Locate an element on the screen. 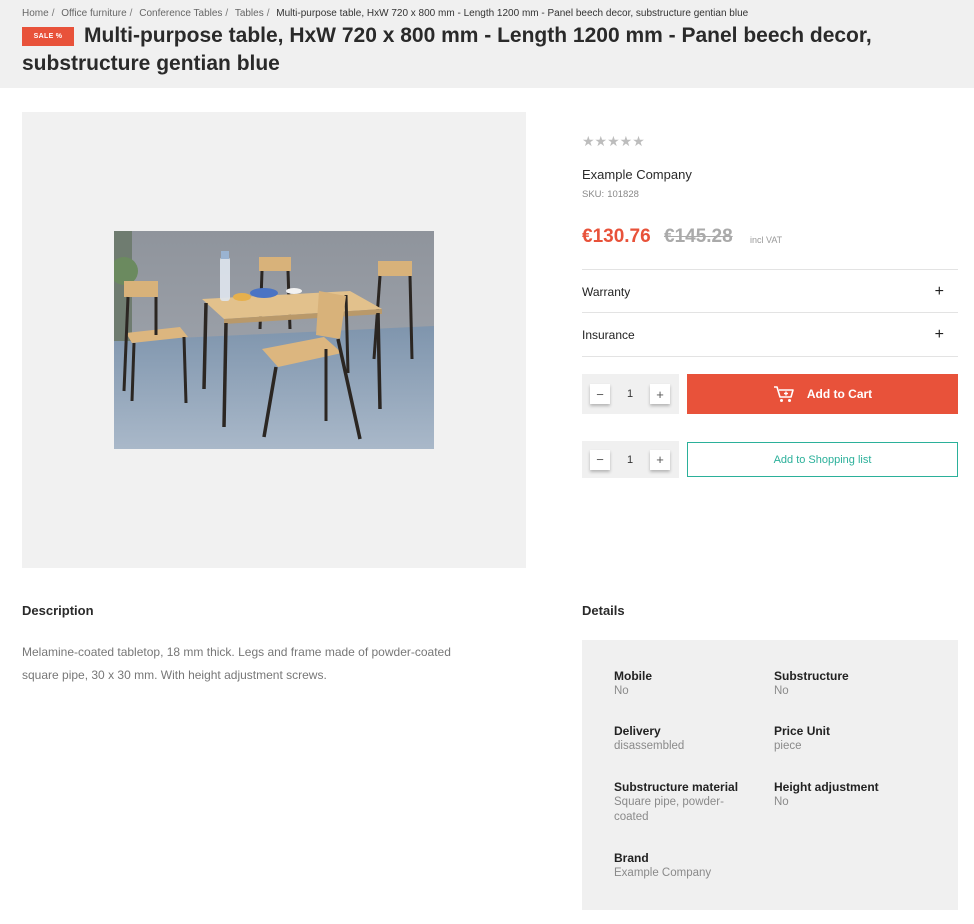  detail-value: piece is located at coordinates (788, 746).